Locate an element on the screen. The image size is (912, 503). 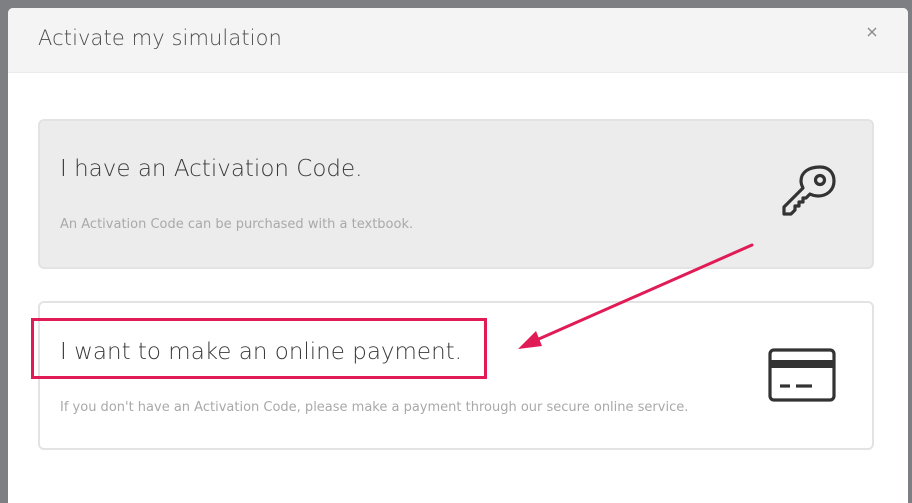
key-icon is located at coordinates (809, 190).